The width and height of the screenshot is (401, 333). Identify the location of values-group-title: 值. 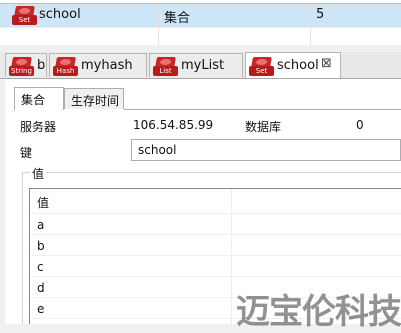
(38, 173).